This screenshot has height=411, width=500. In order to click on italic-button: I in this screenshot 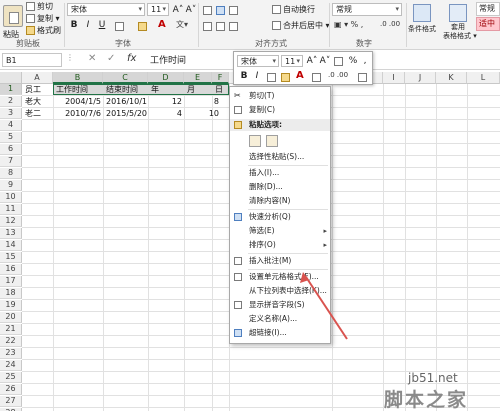, I will do `click(88, 25)`.